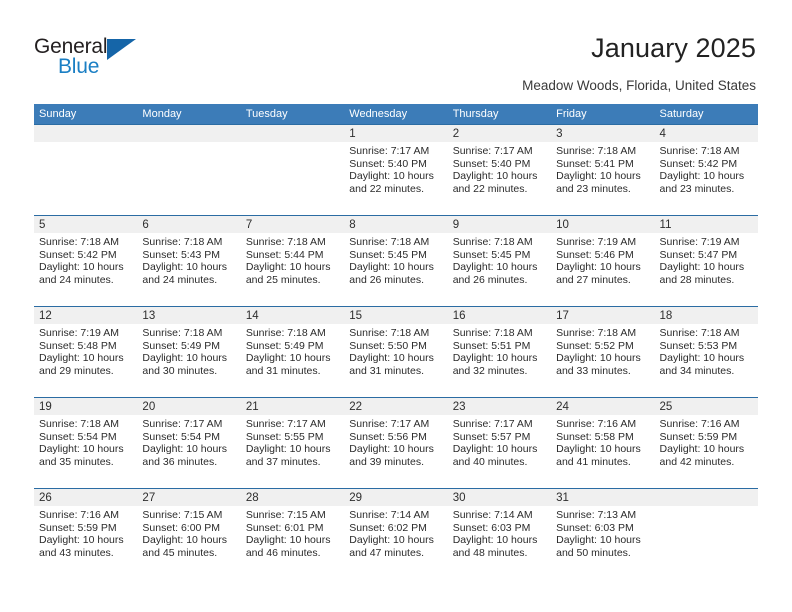  Describe the element at coordinates (681, 114) in the screenshot. I see `weekday-header-saturday: Saturday` at that location.